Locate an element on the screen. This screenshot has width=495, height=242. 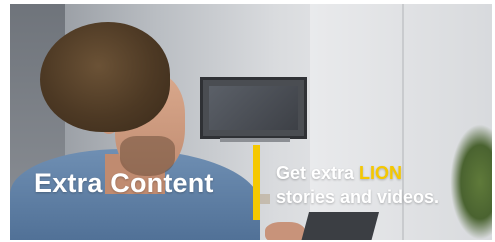
tablet-device is located at coordinates (340, 226).